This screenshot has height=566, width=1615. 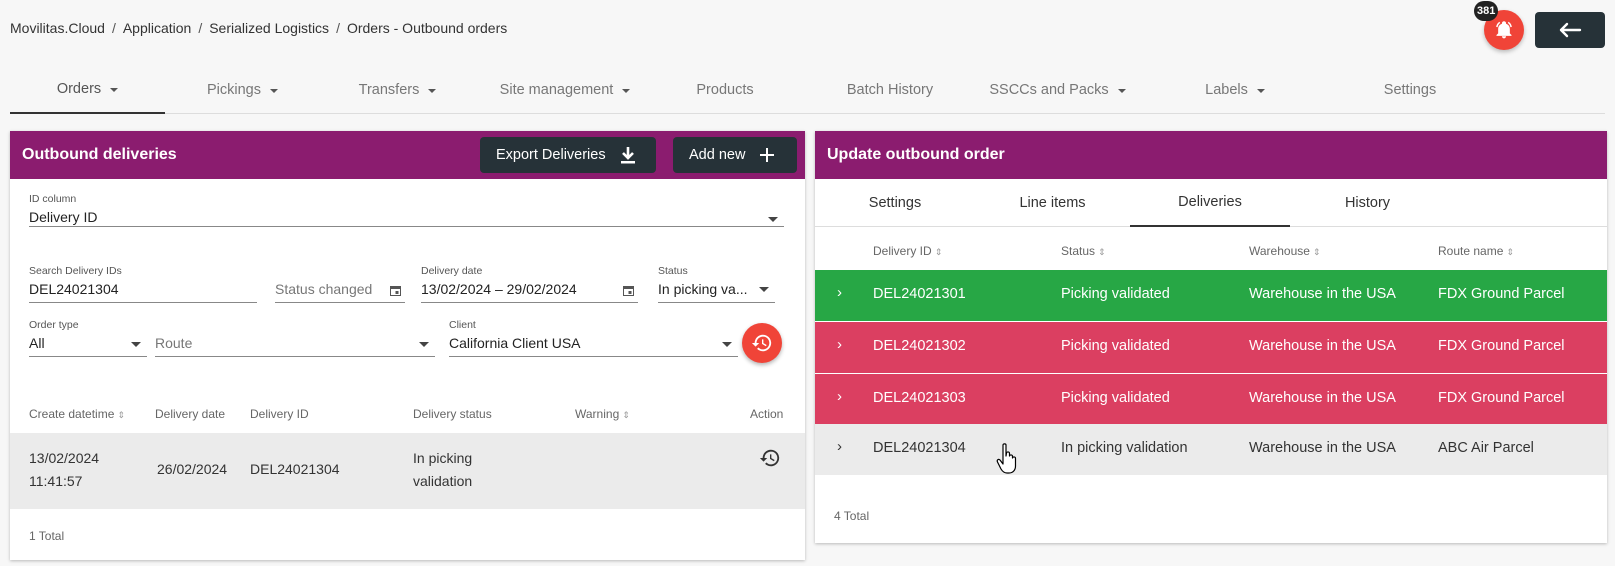 I want to click on breadcrumb-item-movilitas: Movilitas.Cloud, so click(x=57, y=28).